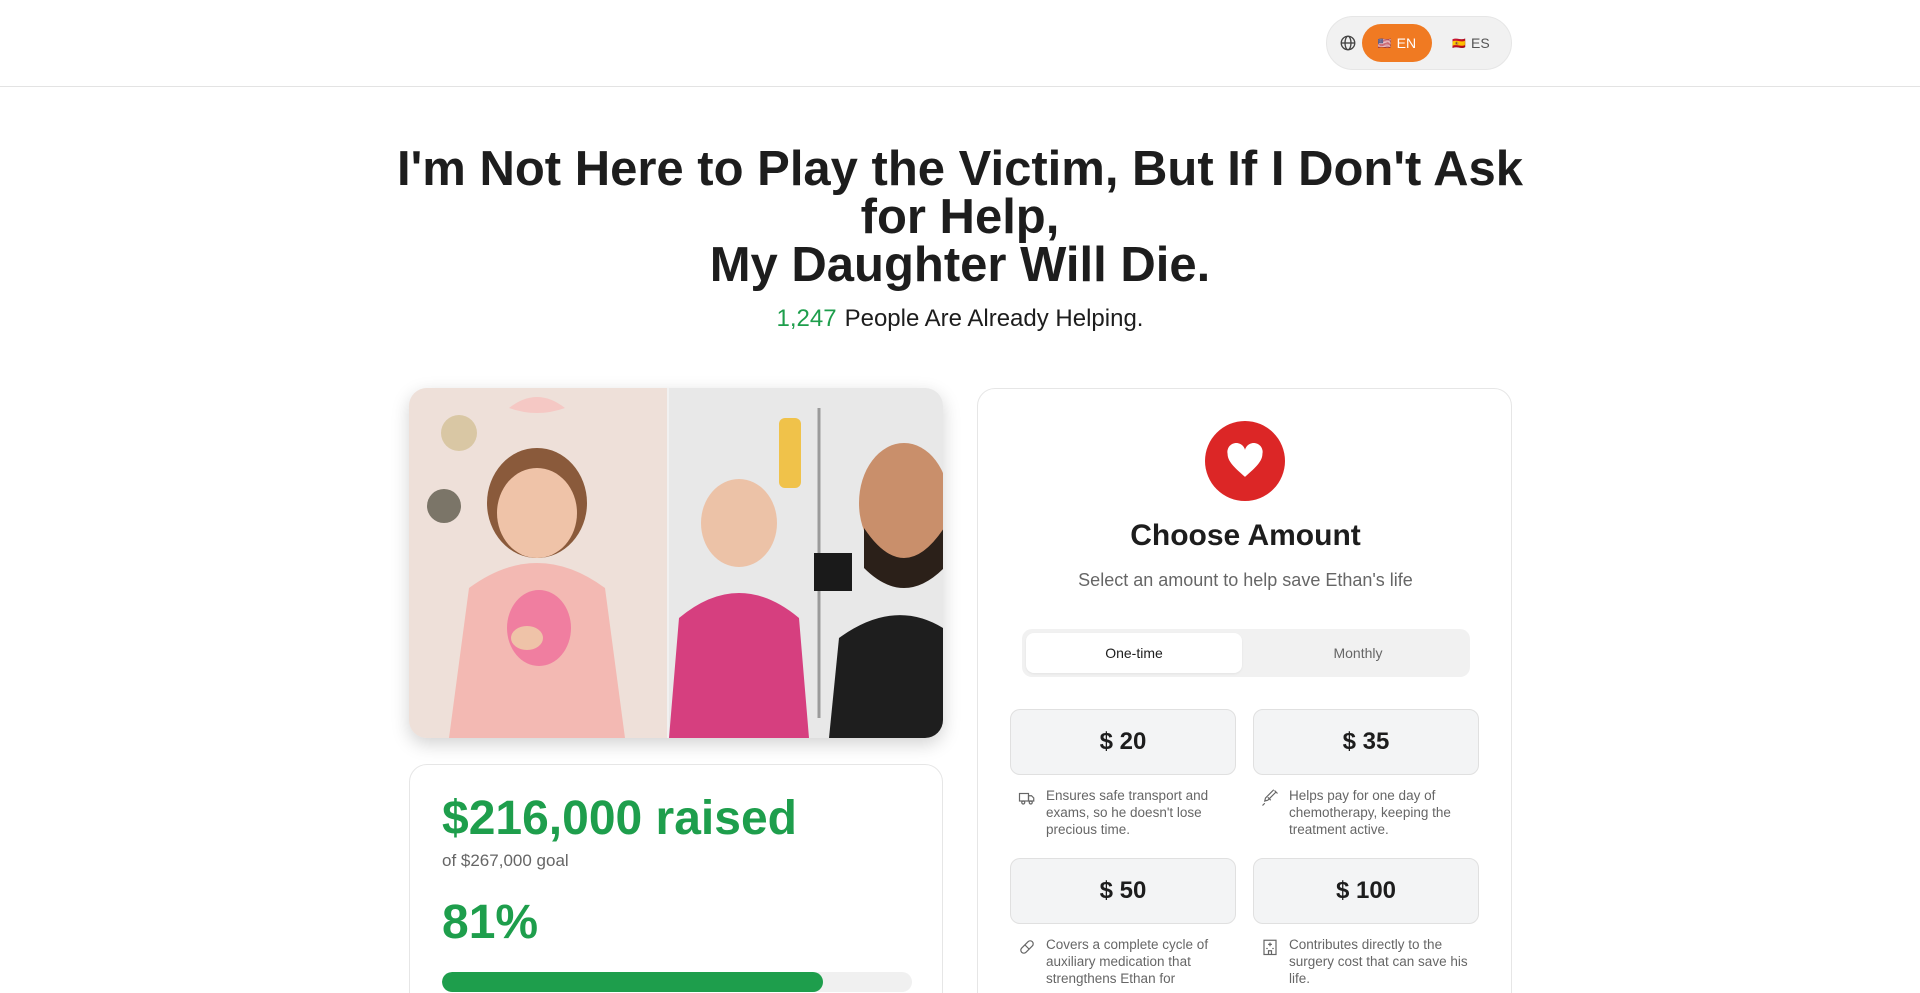 This screenshot has height=993, width=1920. Describe the element at coordinates (1348, 43) in the screenshot. I see `globe-icon` at that location.